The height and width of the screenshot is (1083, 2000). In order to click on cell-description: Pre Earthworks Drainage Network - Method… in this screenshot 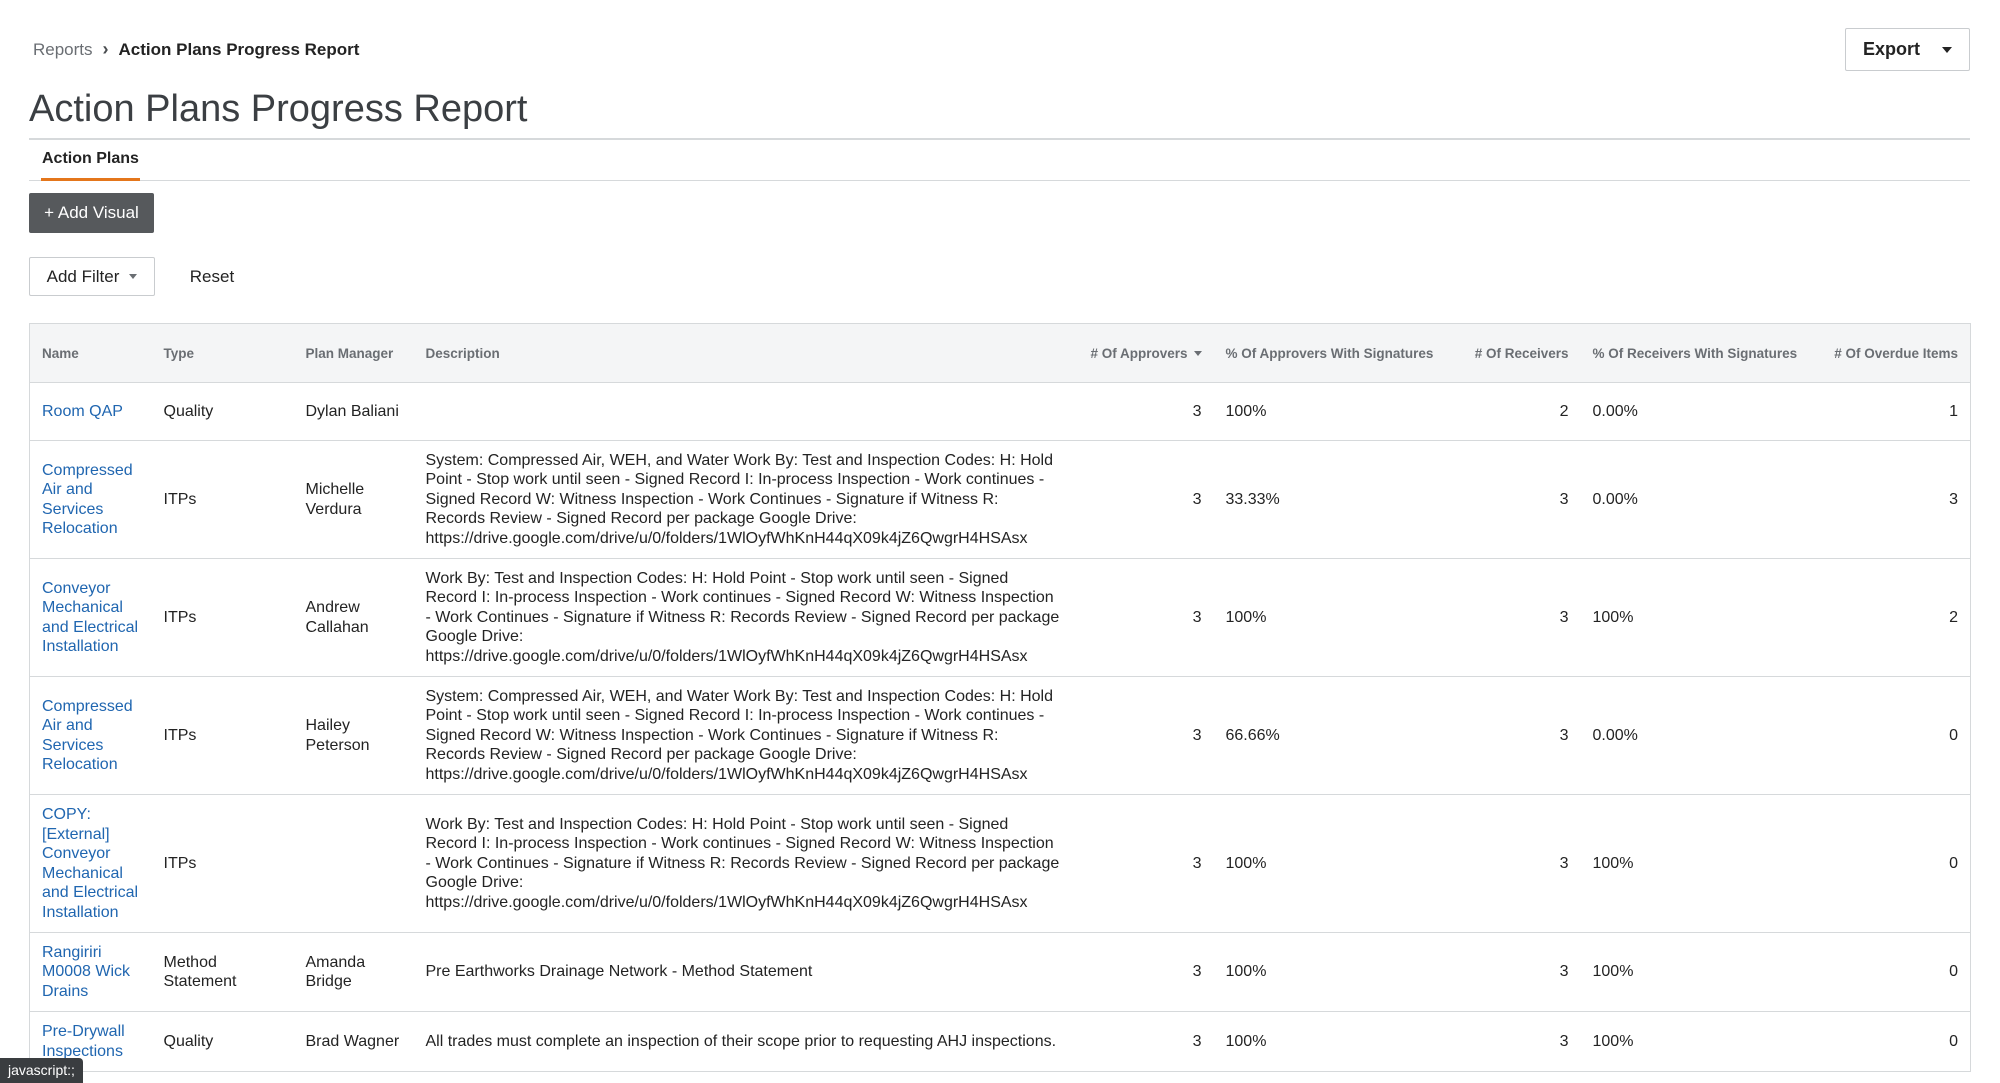, I will do `click(743, 972)`.